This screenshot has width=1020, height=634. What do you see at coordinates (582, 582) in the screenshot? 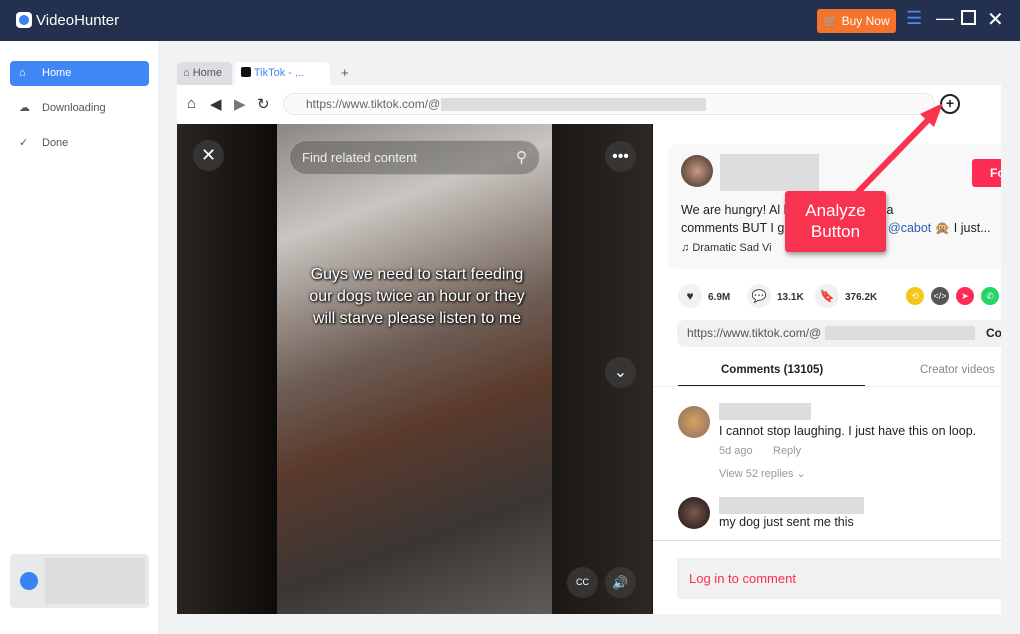
I see `captions-icon: CC` at bounding box center [582, 582].